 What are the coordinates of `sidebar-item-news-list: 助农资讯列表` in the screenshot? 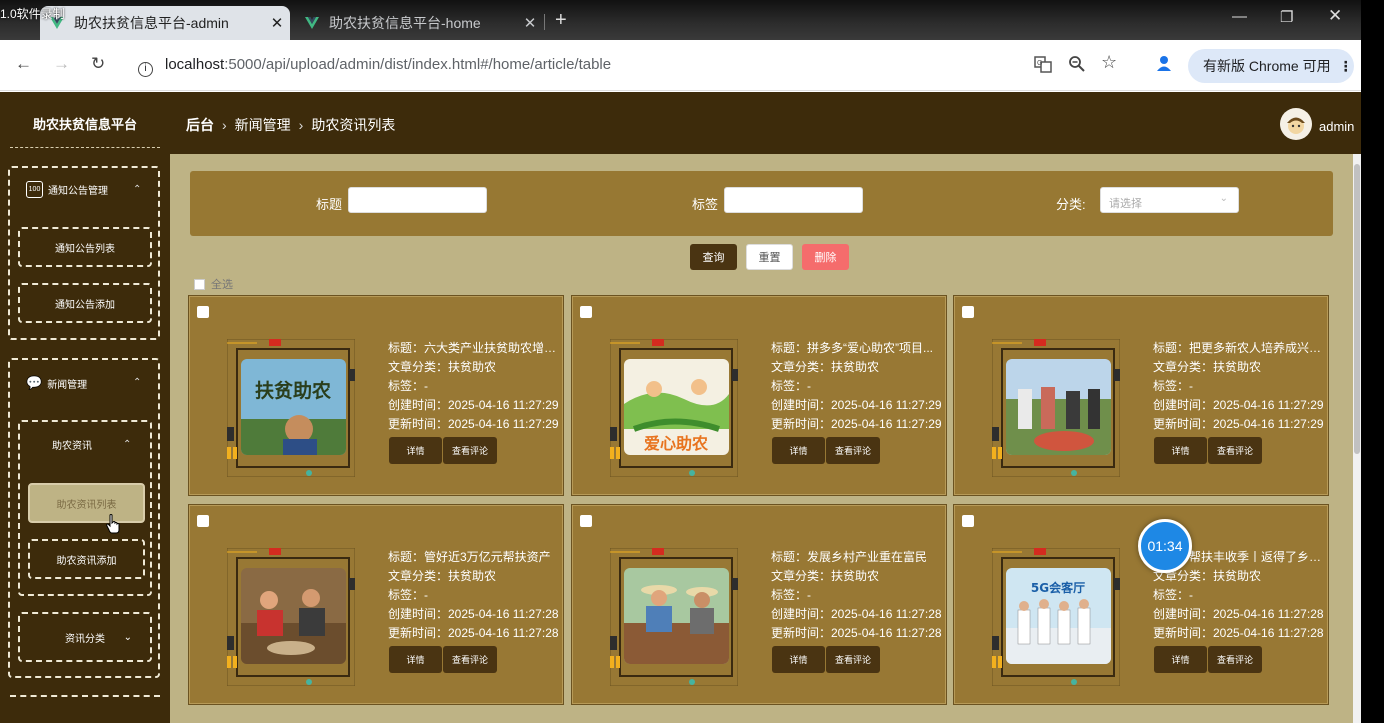 It's located at (86, 503).